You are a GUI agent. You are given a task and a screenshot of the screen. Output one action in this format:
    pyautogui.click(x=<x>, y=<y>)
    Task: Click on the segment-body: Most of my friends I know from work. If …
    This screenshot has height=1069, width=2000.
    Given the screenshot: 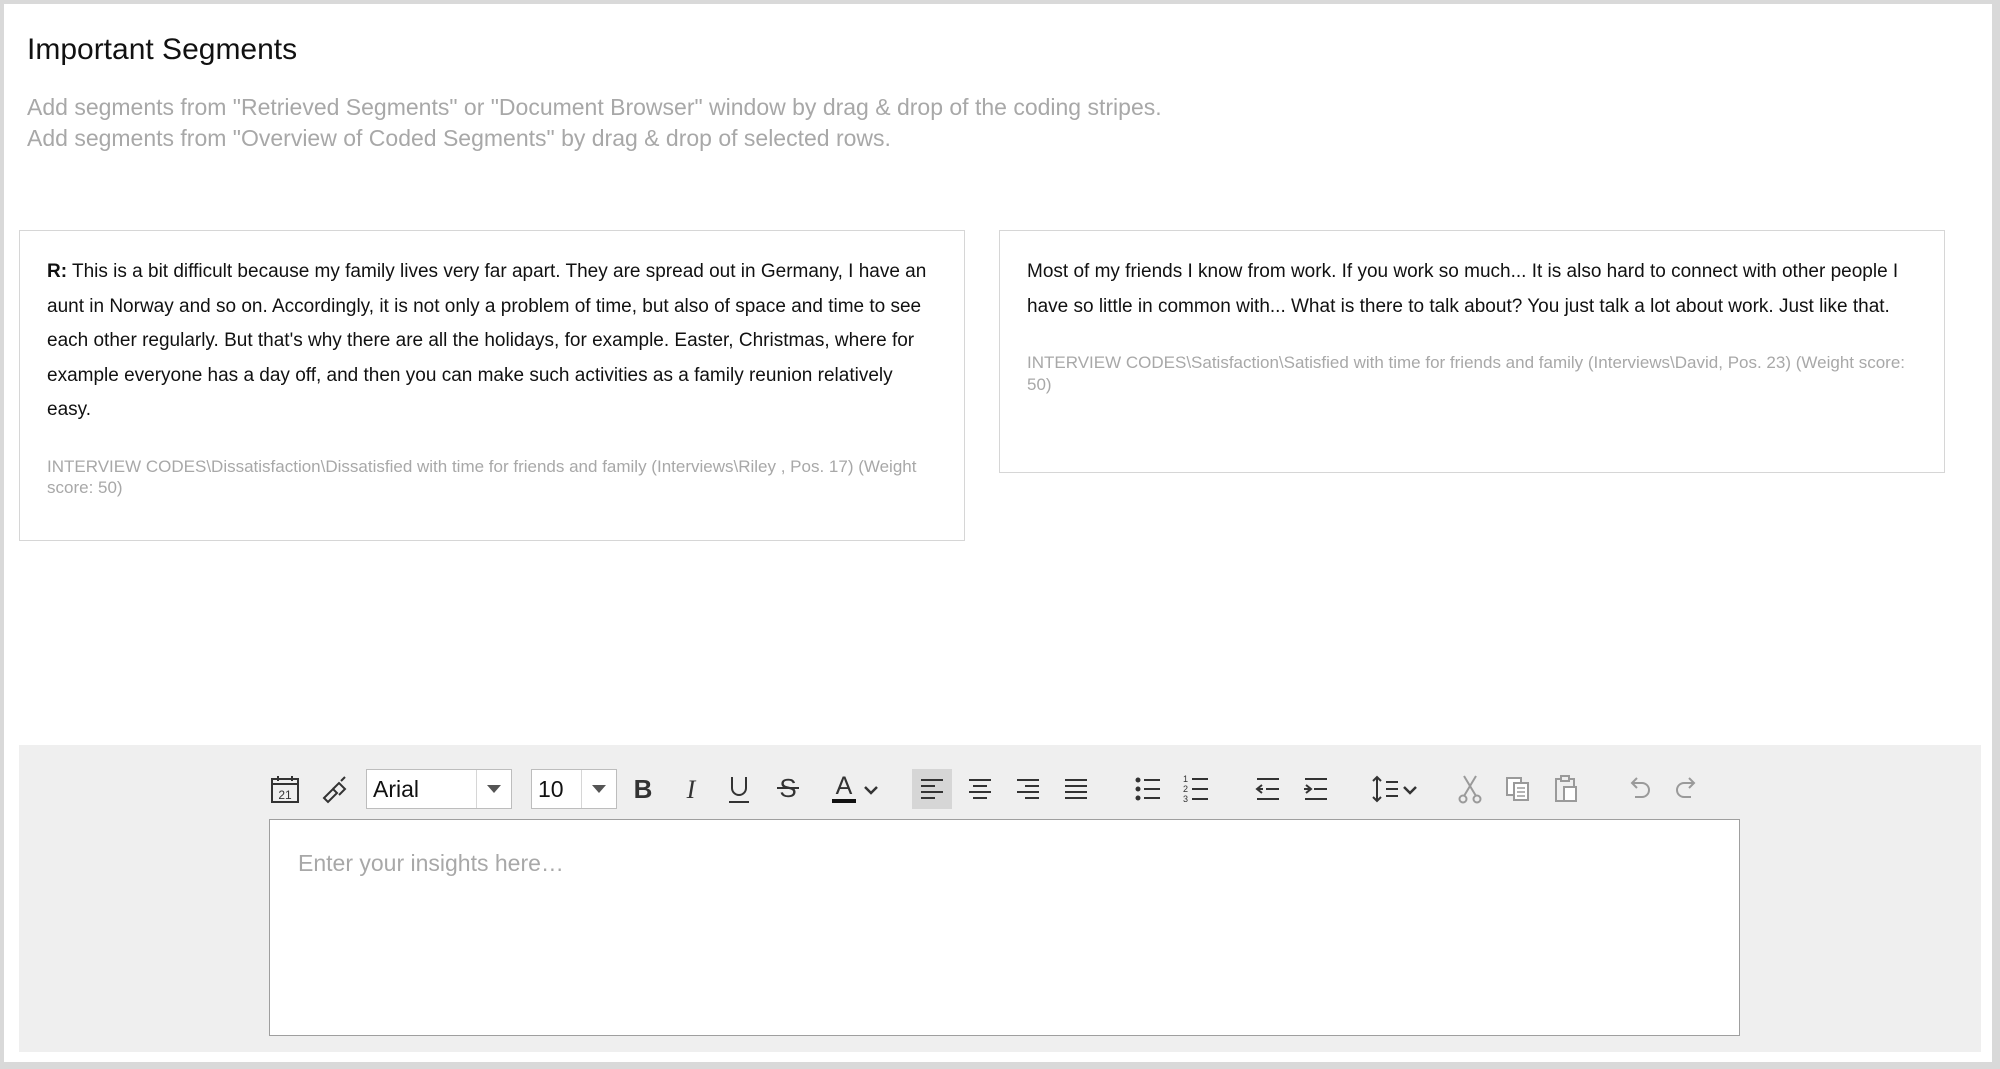 What is the action you would take?
    pyautogui.click(x=1463, y=289)
    